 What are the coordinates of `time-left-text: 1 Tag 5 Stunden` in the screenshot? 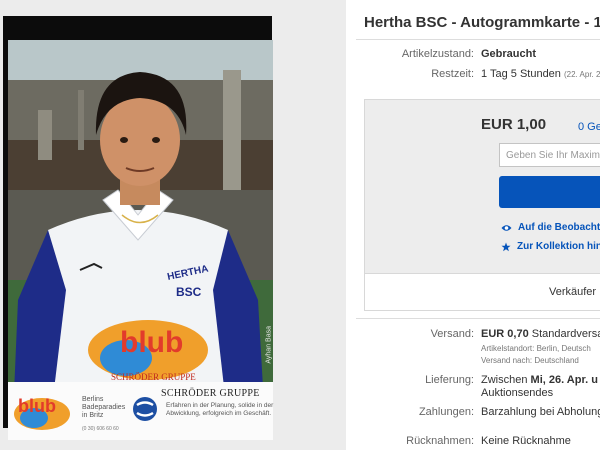 It's located at (521, 74).